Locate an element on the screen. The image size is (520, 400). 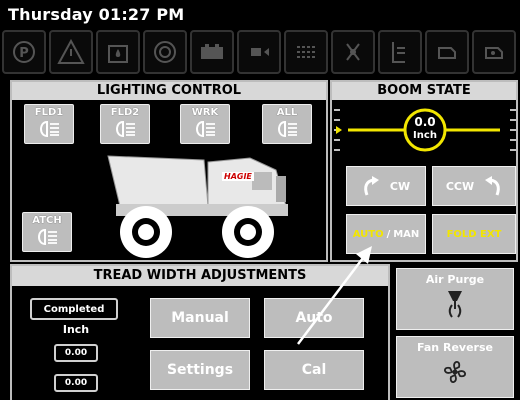
boom-state-title: BOOM STATE is located at coordinates (424, 91).